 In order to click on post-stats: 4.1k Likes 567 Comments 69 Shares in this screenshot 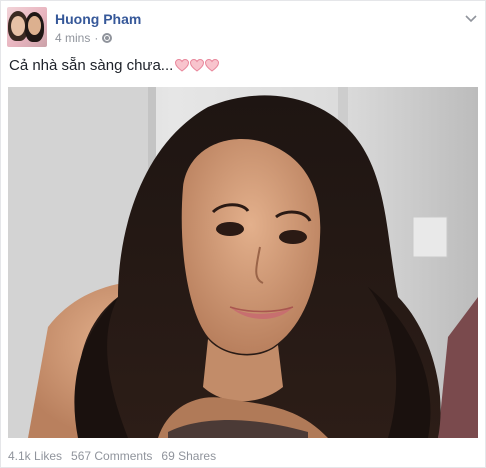, I will do `click(112, 456)`.